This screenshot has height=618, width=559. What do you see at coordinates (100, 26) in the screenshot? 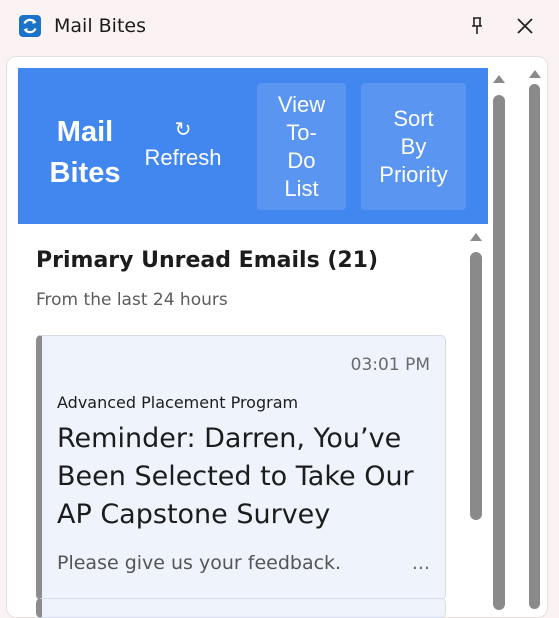
I see `window-title: Mail Bites` at bounding box center [100, 26].